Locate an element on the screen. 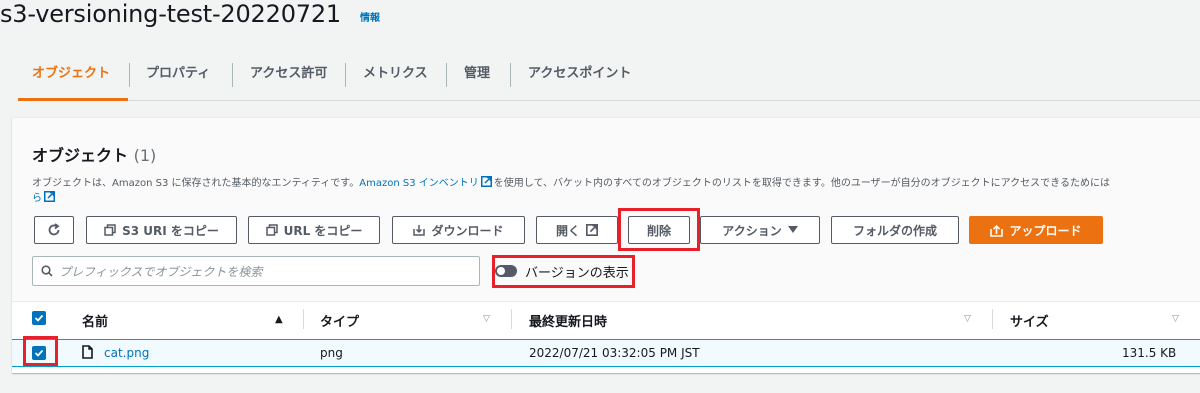 Image resolution: width=1200 pixels, height=393 pixels. check-icon is located at coordinates (39, 318).